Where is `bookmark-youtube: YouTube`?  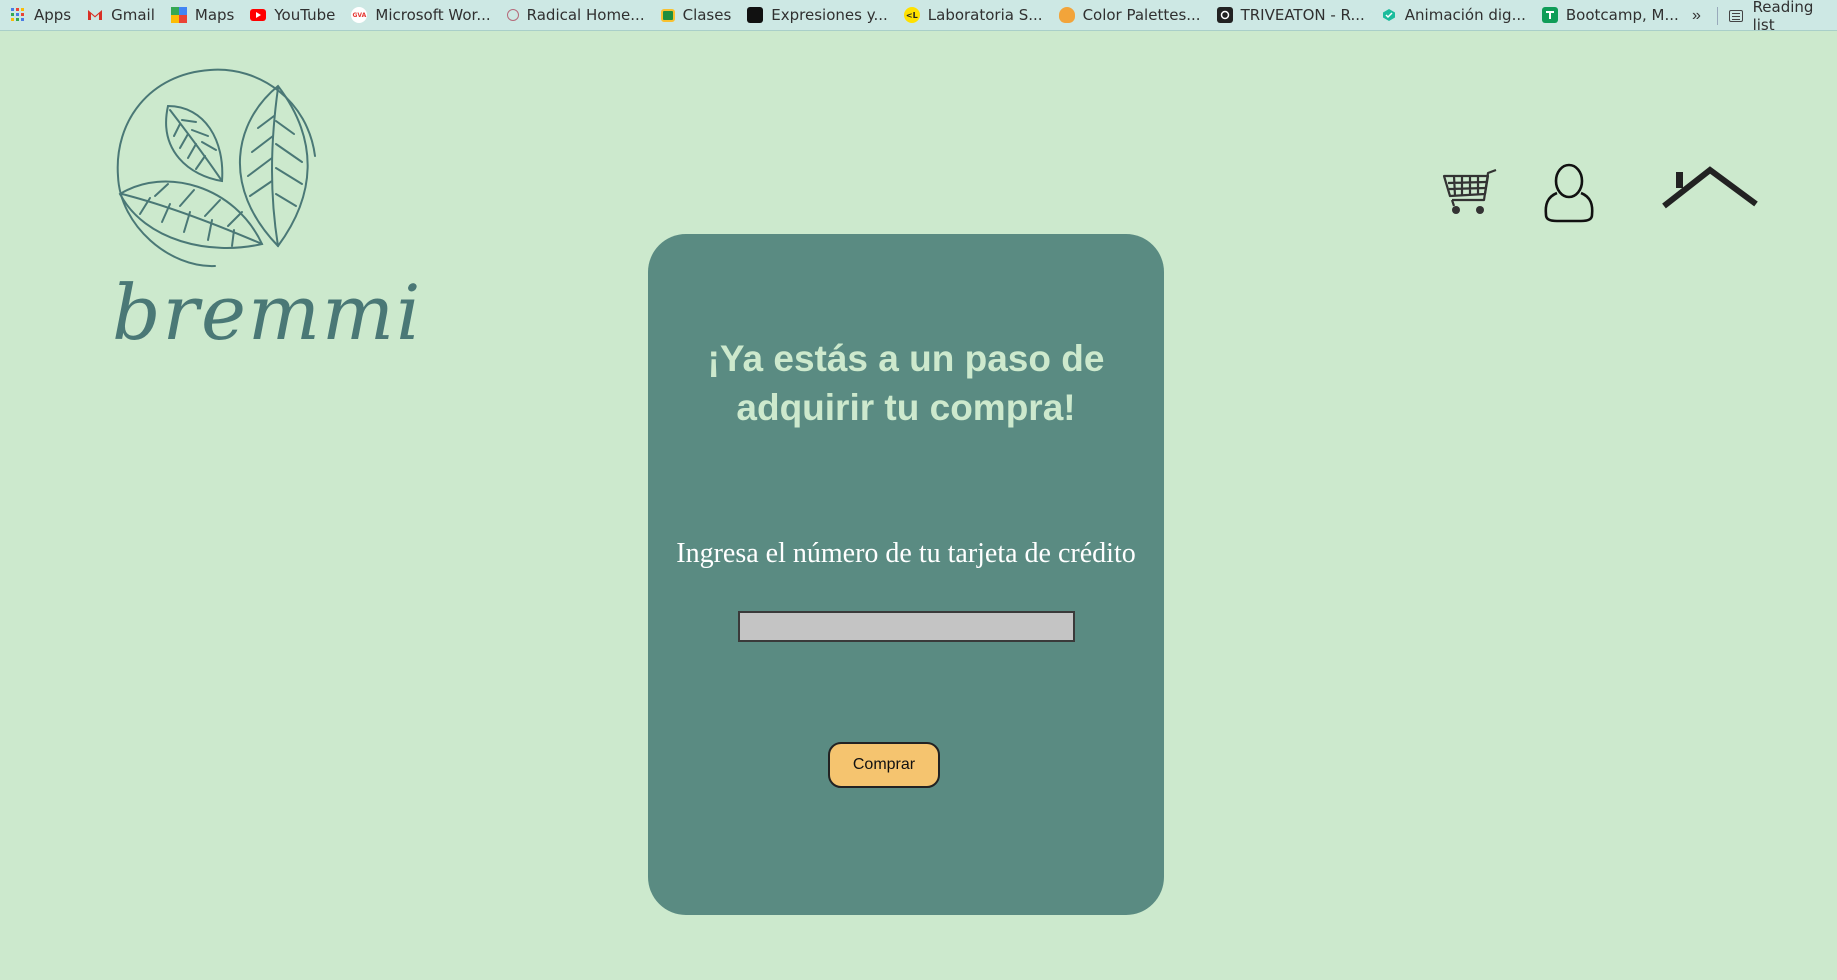 bookmark-youtube: YouTube is located at coordinates (292, 15).